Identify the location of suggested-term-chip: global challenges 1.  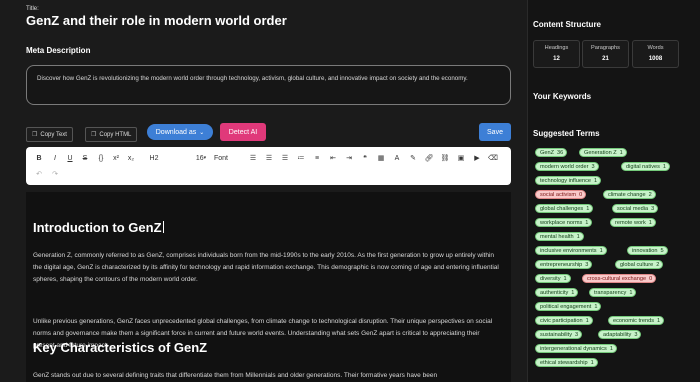
(564, 208).